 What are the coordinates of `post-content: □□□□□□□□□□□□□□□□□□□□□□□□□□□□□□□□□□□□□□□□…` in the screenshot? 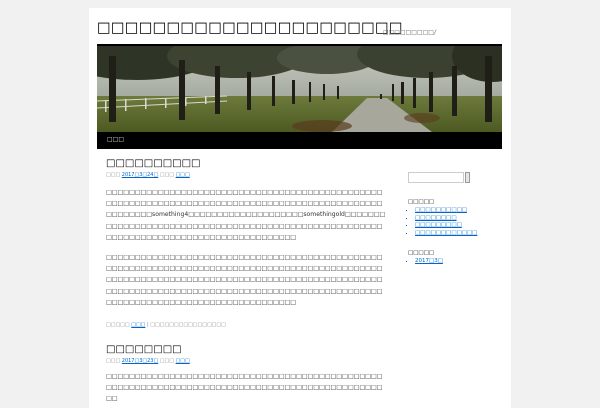 It's located at (246, 247).